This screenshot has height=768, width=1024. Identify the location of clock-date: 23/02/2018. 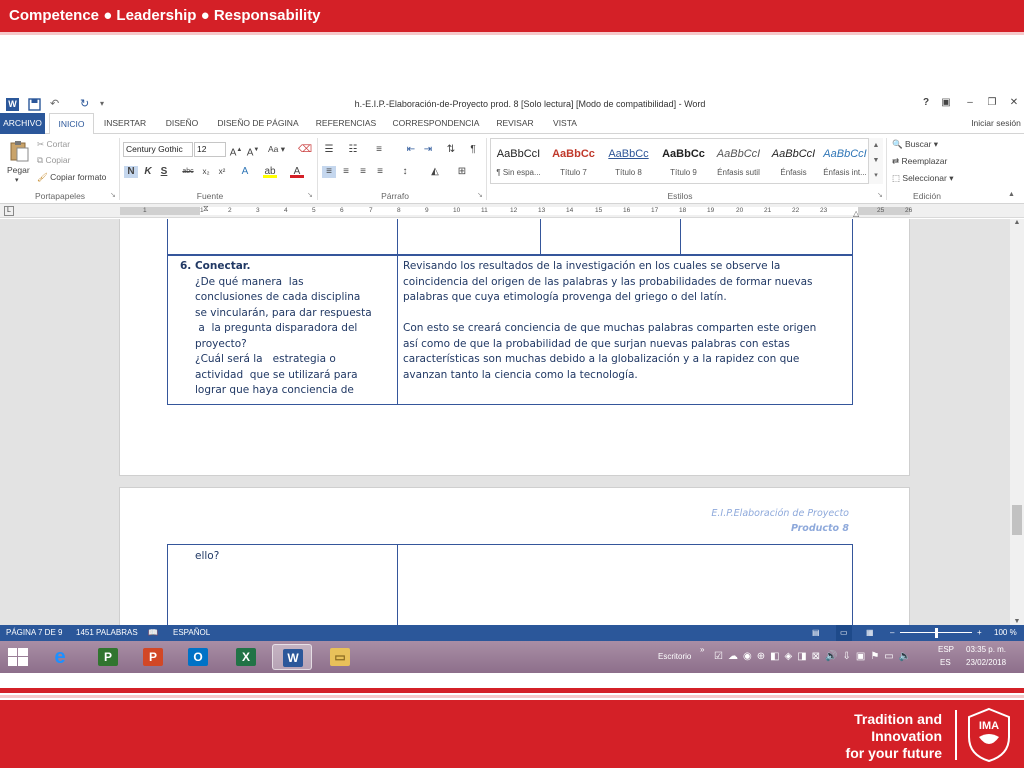
(986, 662).